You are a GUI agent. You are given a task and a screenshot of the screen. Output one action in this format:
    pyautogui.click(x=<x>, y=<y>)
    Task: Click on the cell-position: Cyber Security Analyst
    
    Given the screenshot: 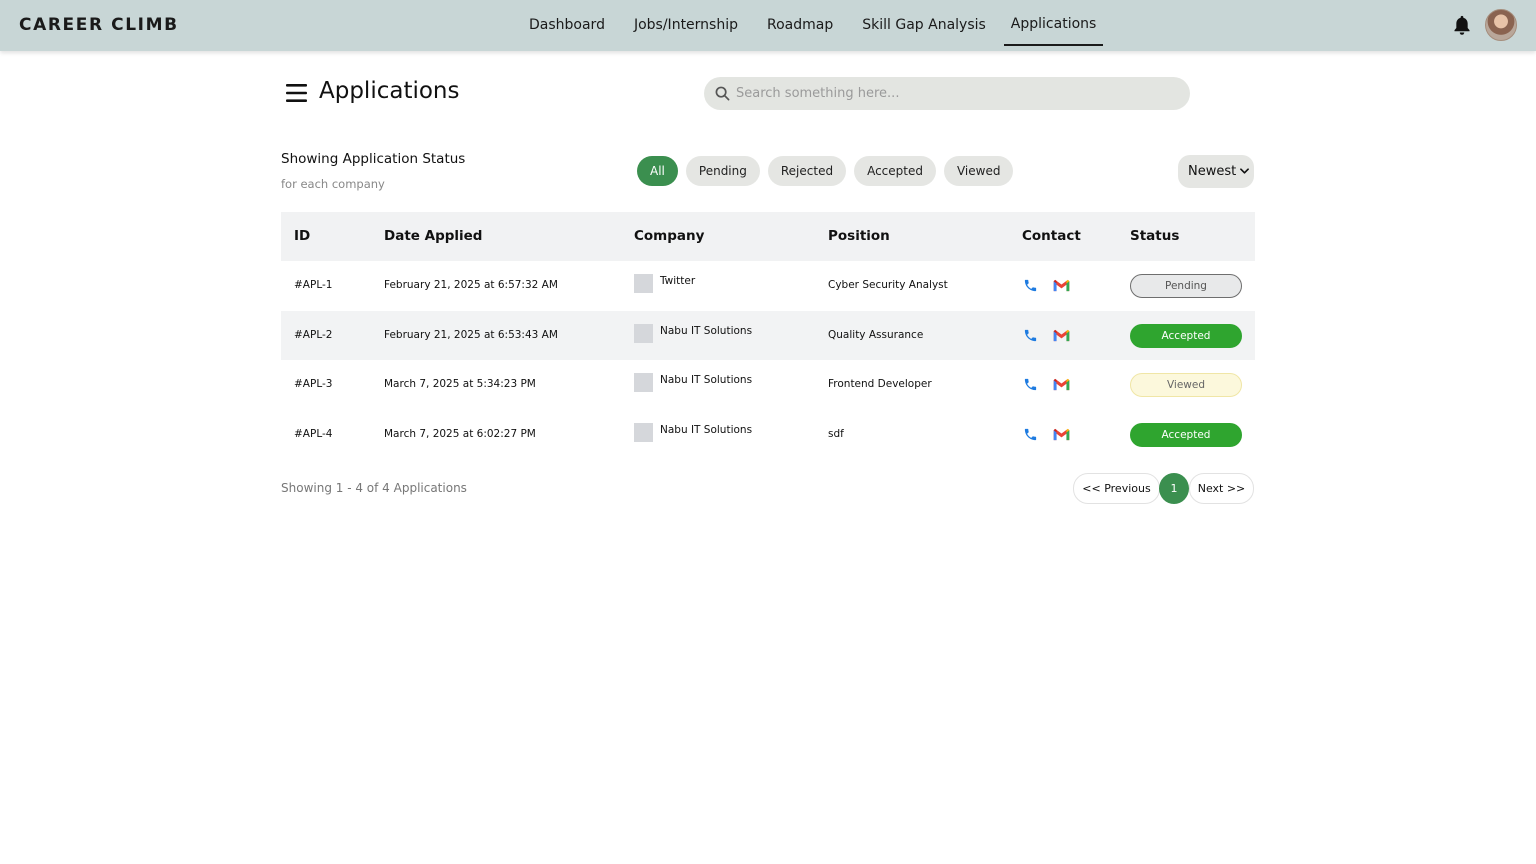 What is the action you would take?
    pyautogui.click(x=888, y=285)
    